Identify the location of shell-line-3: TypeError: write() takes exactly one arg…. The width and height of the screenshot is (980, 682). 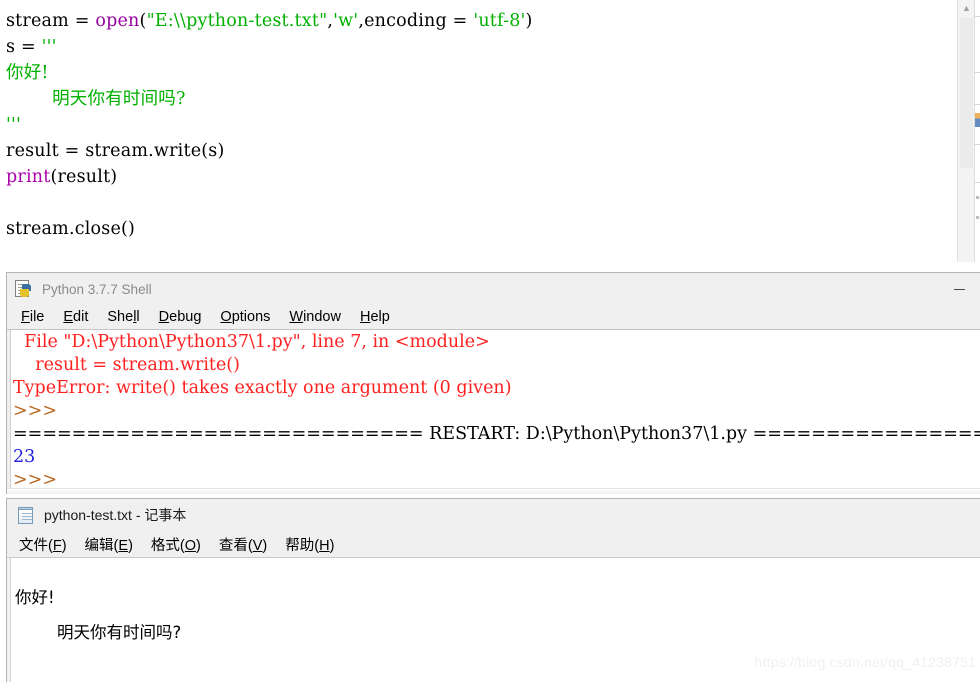
(496, 388).